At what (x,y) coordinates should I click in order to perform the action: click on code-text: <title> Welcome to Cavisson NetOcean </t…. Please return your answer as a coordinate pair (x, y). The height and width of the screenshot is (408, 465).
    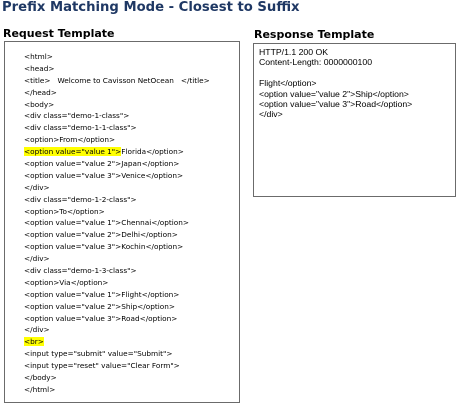
    Looking at the image, I should click on (117, 80).